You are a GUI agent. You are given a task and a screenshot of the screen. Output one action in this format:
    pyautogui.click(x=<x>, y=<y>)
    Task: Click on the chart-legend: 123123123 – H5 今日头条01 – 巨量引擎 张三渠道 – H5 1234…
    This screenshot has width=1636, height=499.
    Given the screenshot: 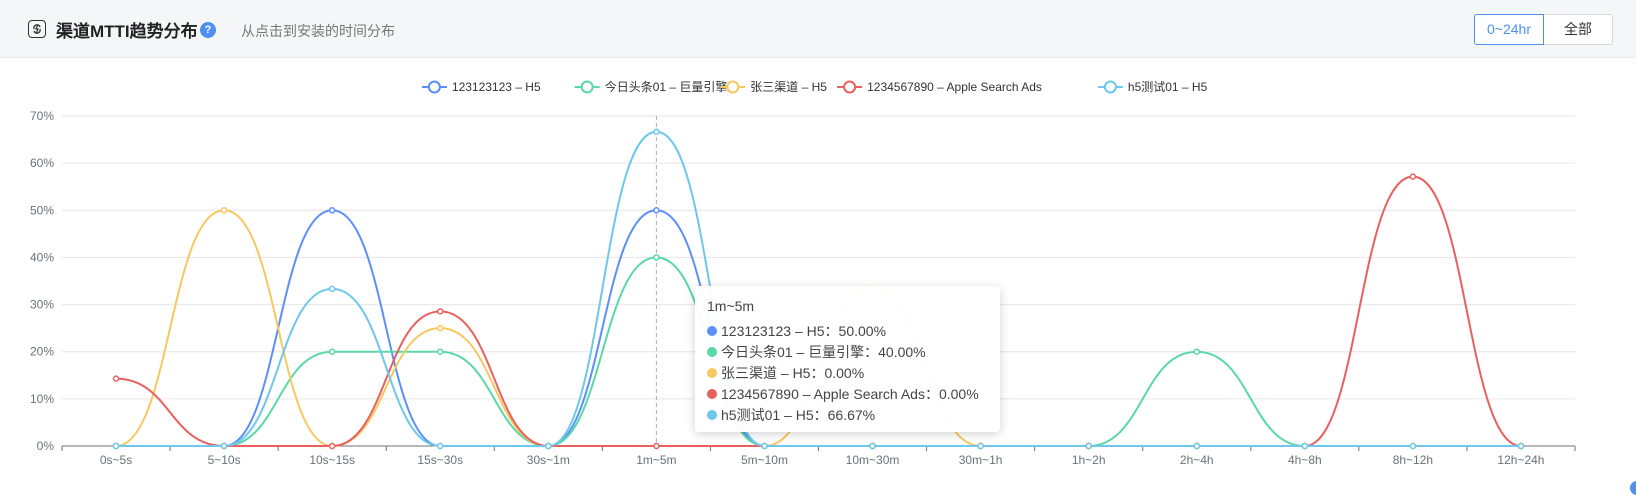 What is the action you would take?
    pyautogui.click(x=814, y=86)
    